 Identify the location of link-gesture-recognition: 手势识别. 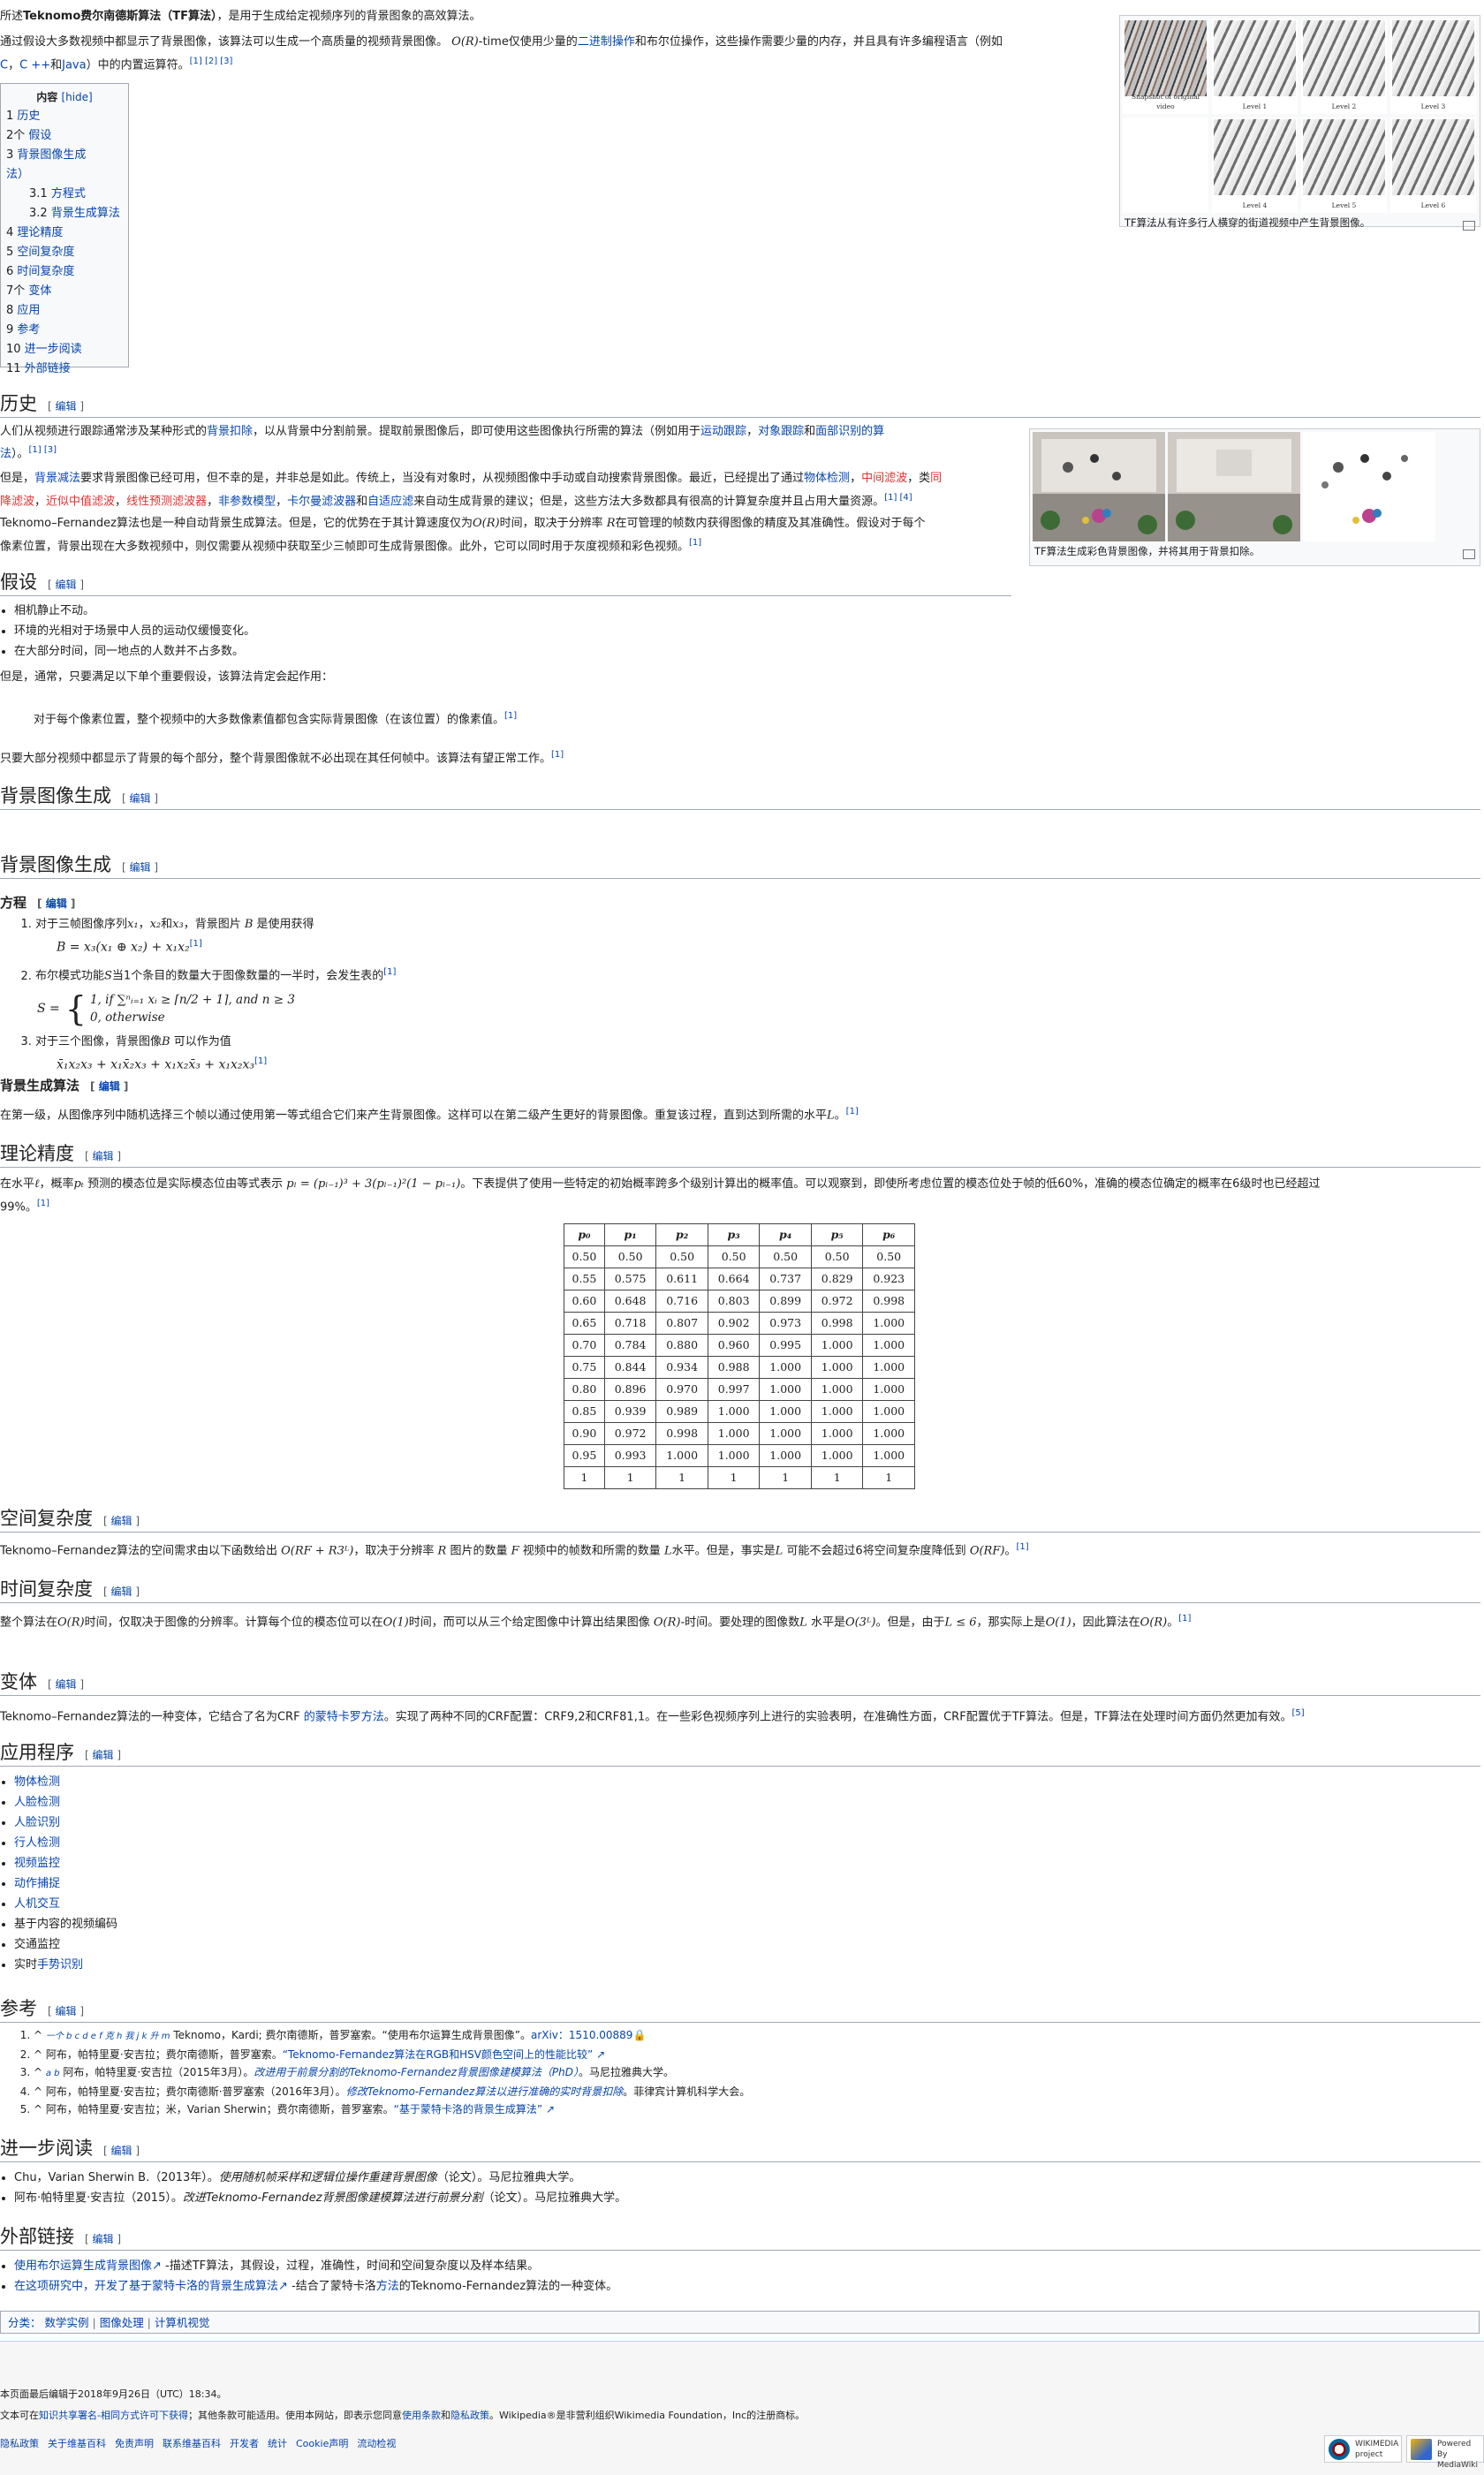
(60, 1965).